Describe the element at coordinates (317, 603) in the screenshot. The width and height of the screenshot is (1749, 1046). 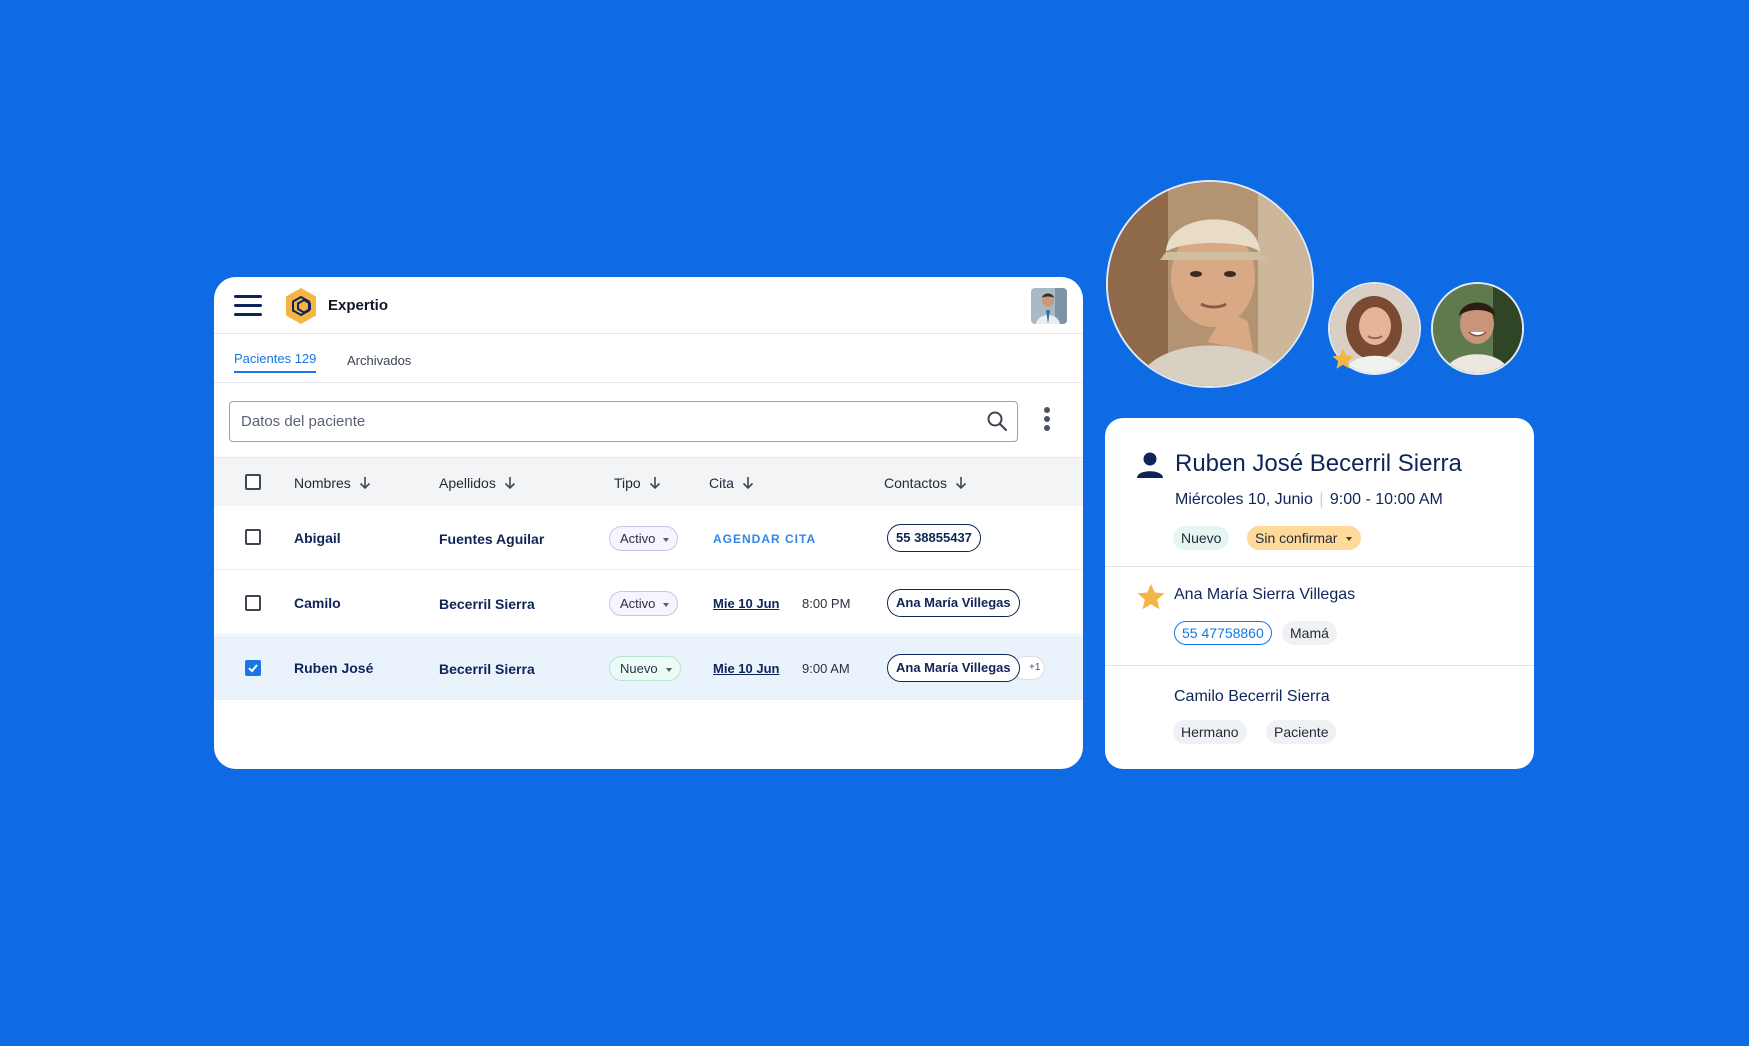
I see `patient-first-name: Camilo` at that location.